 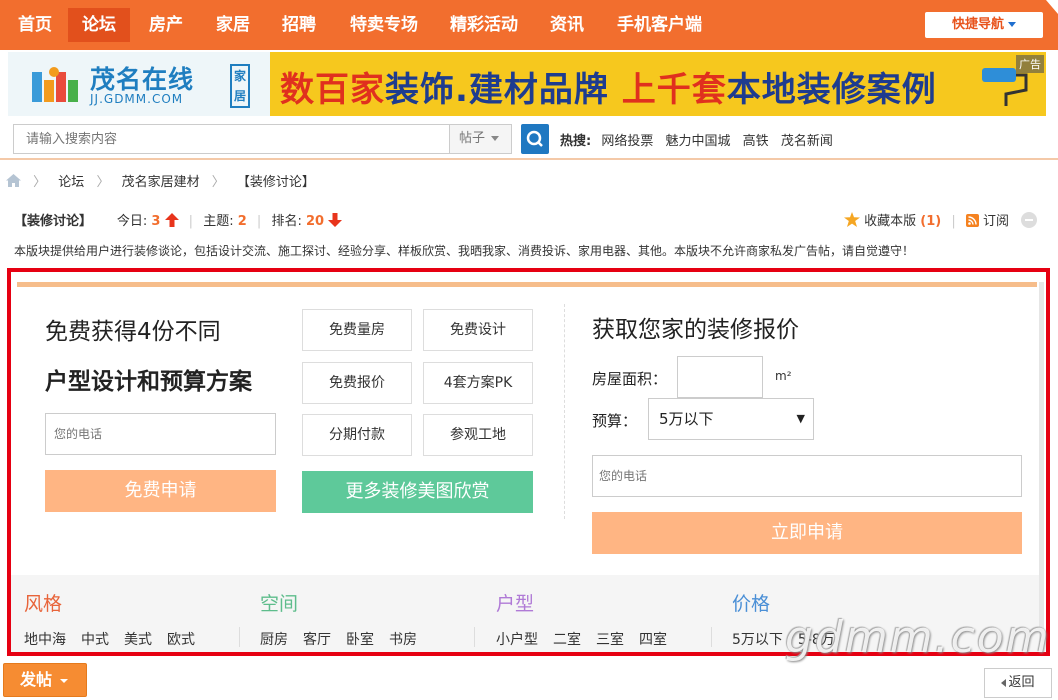 What do you see at coordinates (315, 221) in the screenshot?
I see `rank-value: 20` at bounding box center [315, 221].